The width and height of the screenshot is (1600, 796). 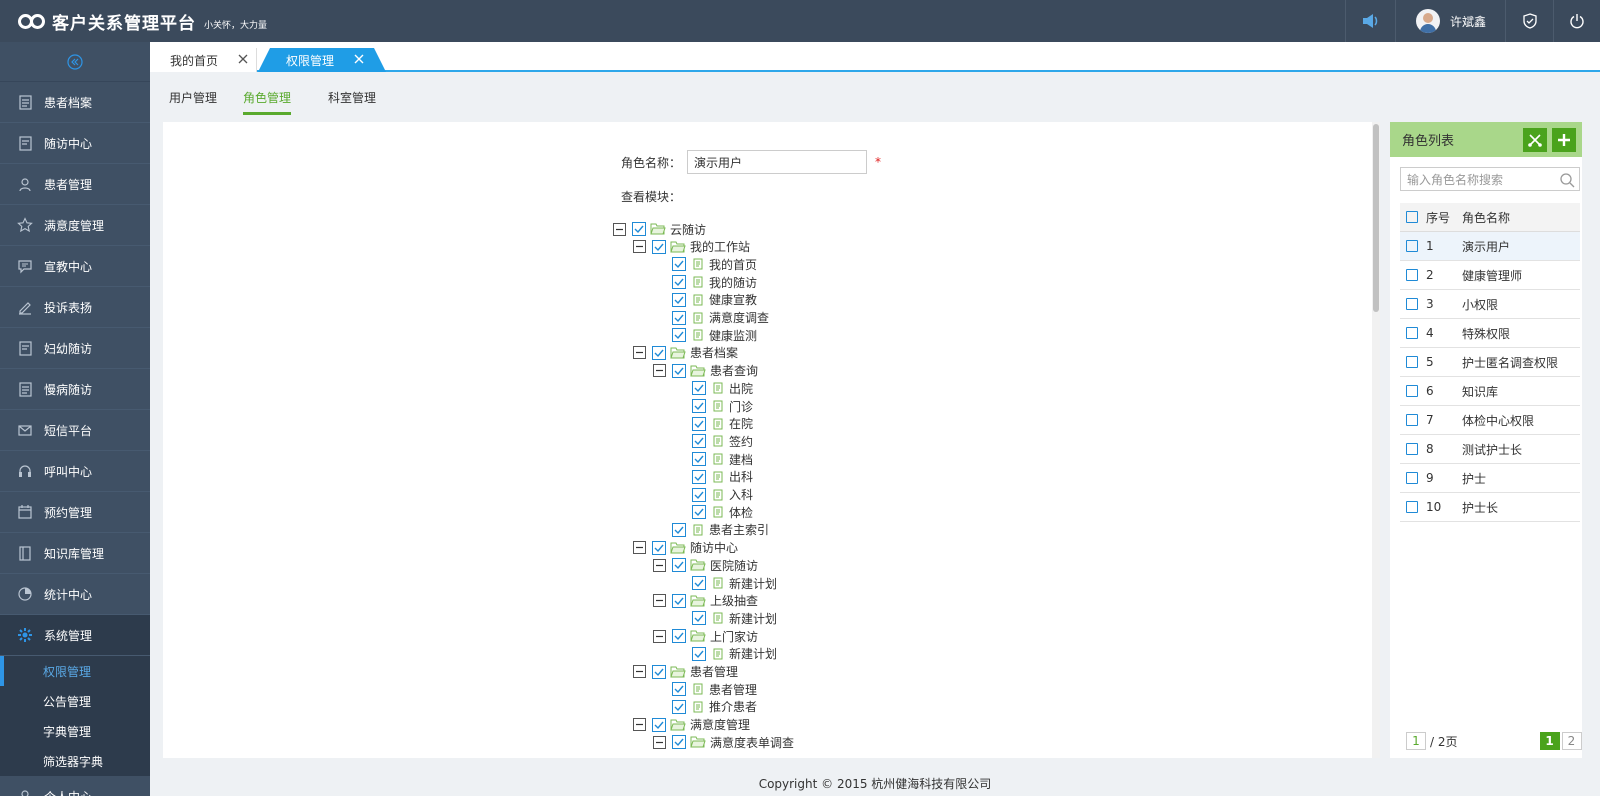 I want to click on tab-permissions: 权限管理, so click(x=322, y=60).